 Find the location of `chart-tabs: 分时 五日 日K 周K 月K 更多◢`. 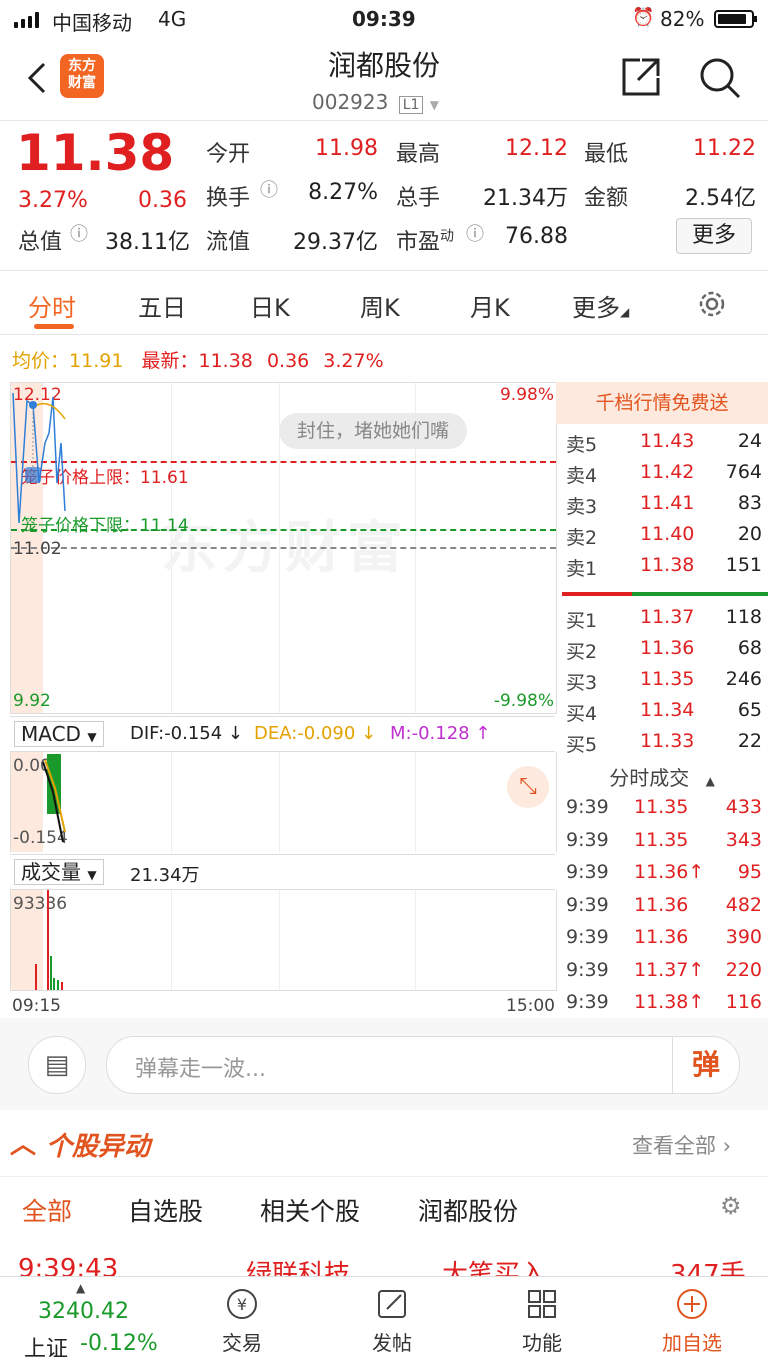

chart-tabs: 分时 五日 日K 周K 月K 更多◢ is located at coordinates (384, 303).